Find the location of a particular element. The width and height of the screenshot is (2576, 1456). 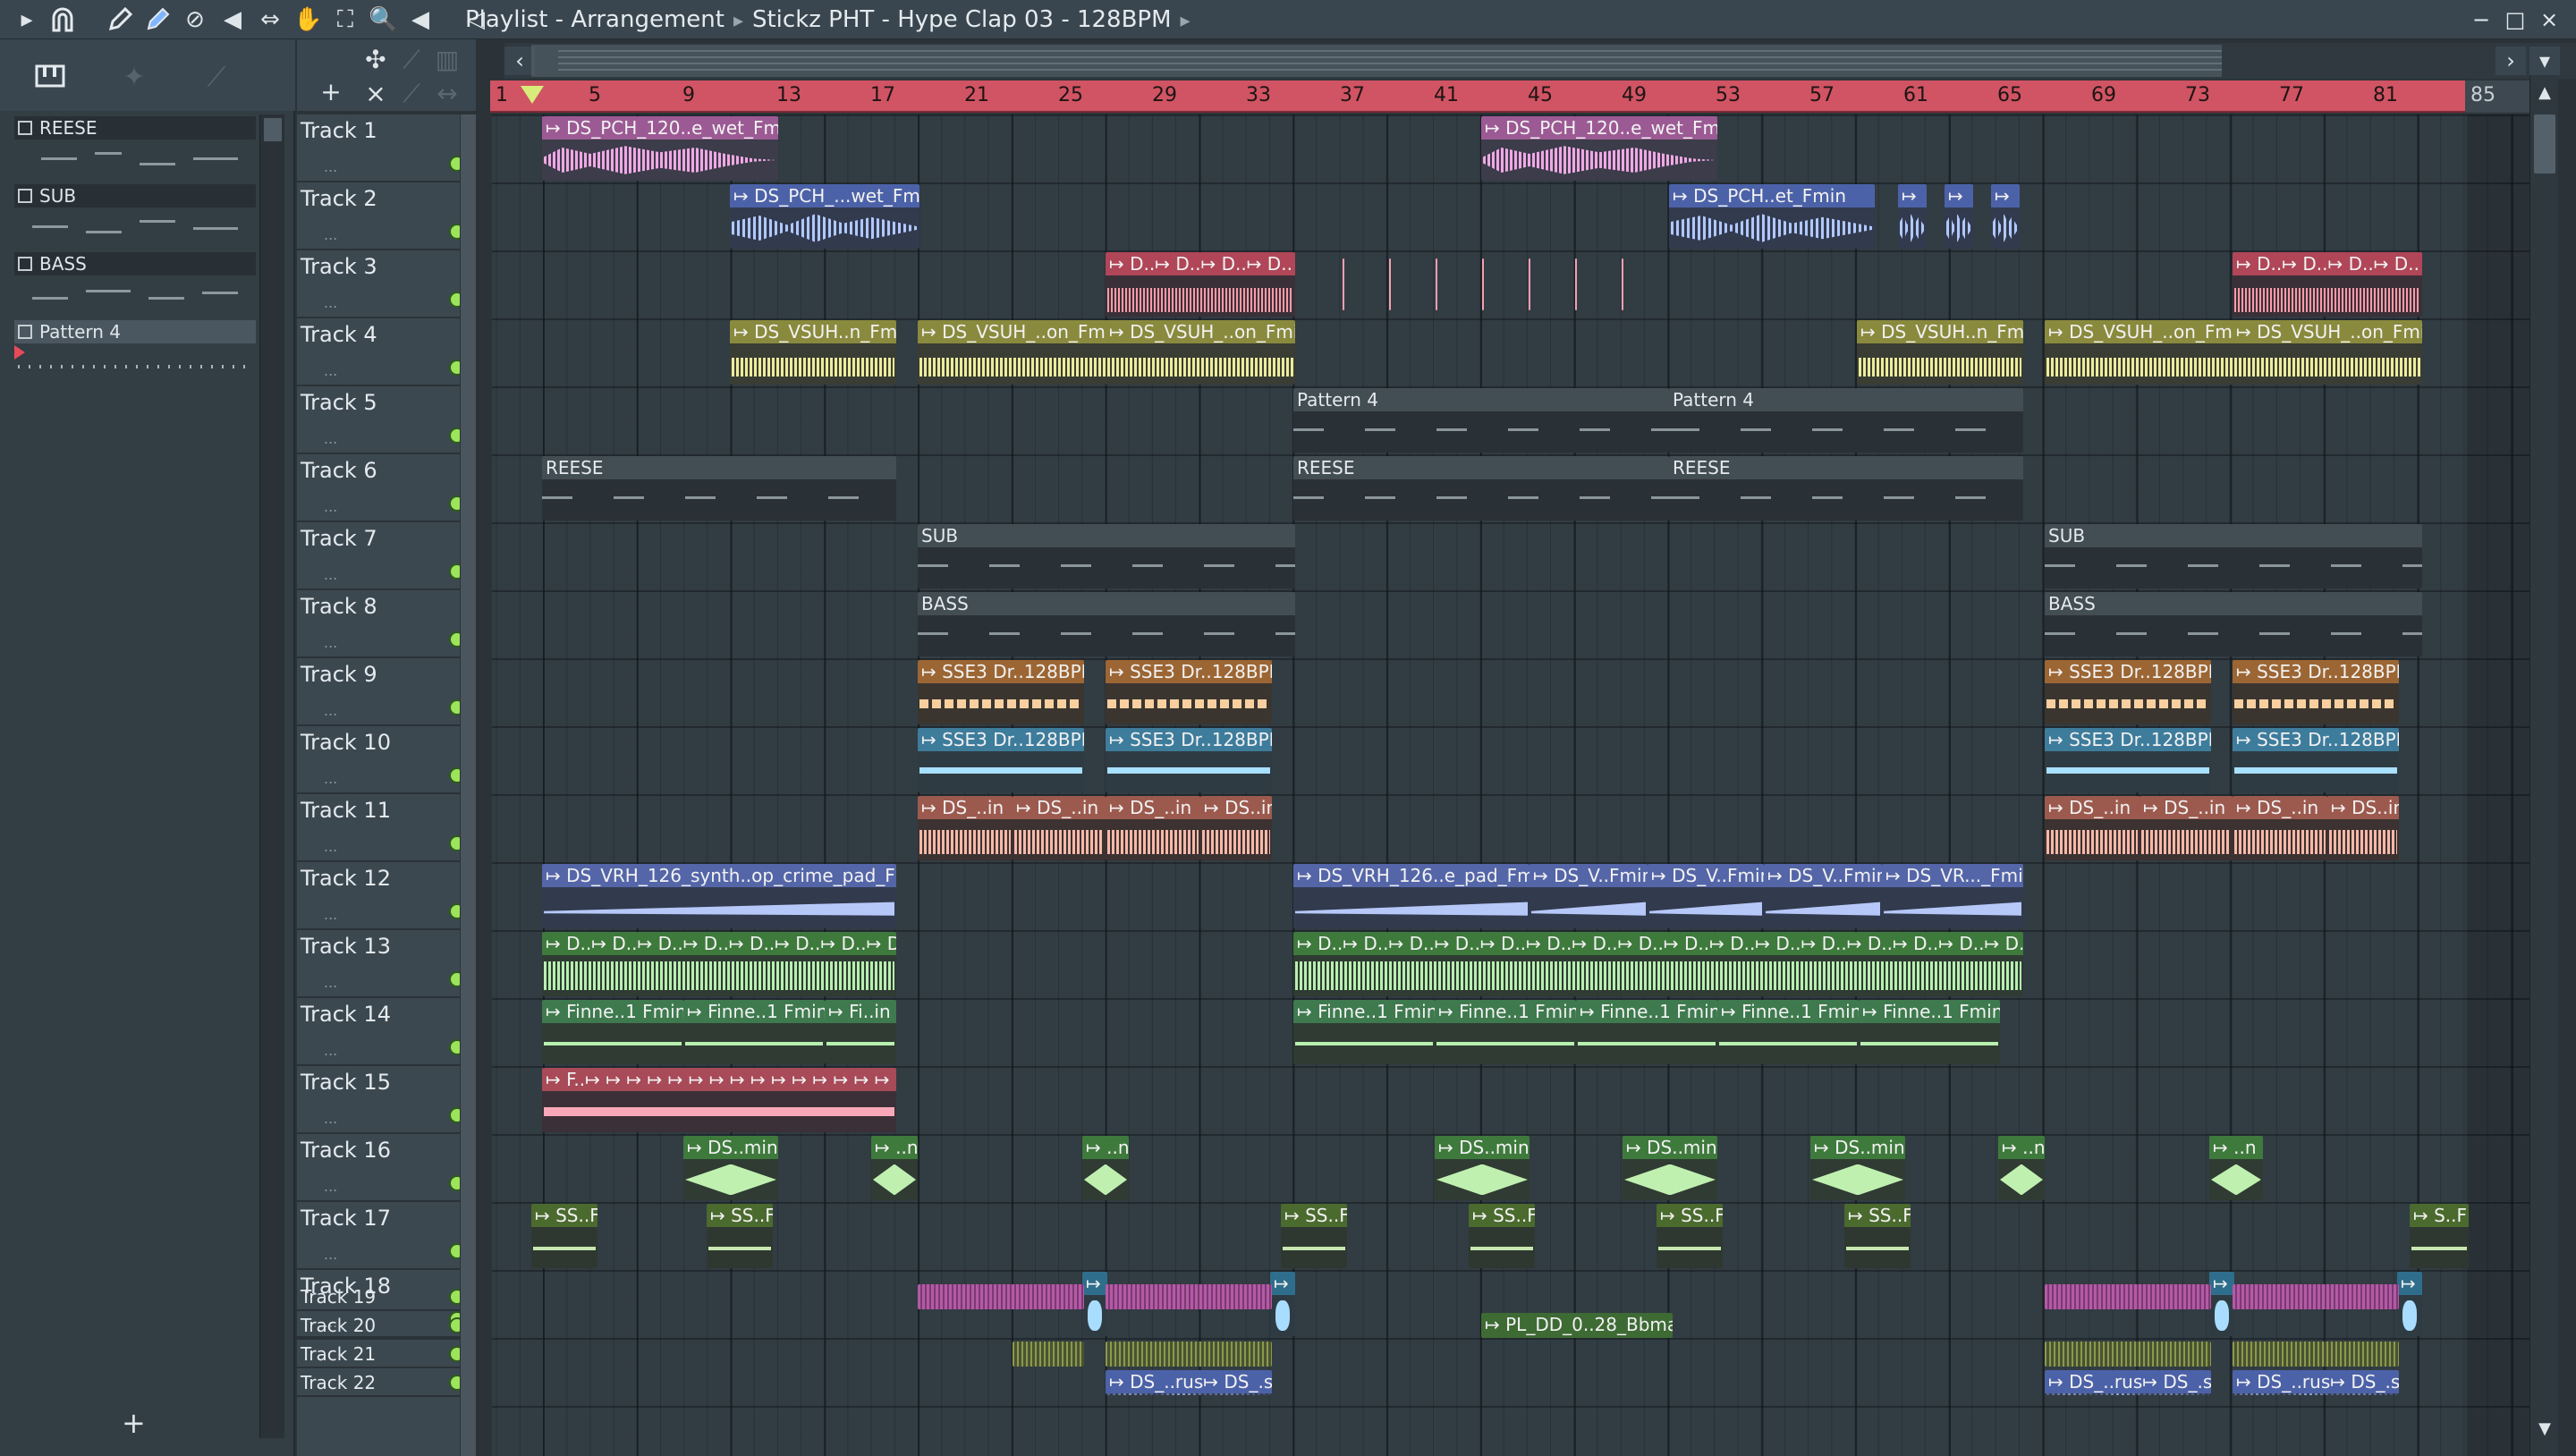

picker-scrollbar is located at coordinates (271, 776).